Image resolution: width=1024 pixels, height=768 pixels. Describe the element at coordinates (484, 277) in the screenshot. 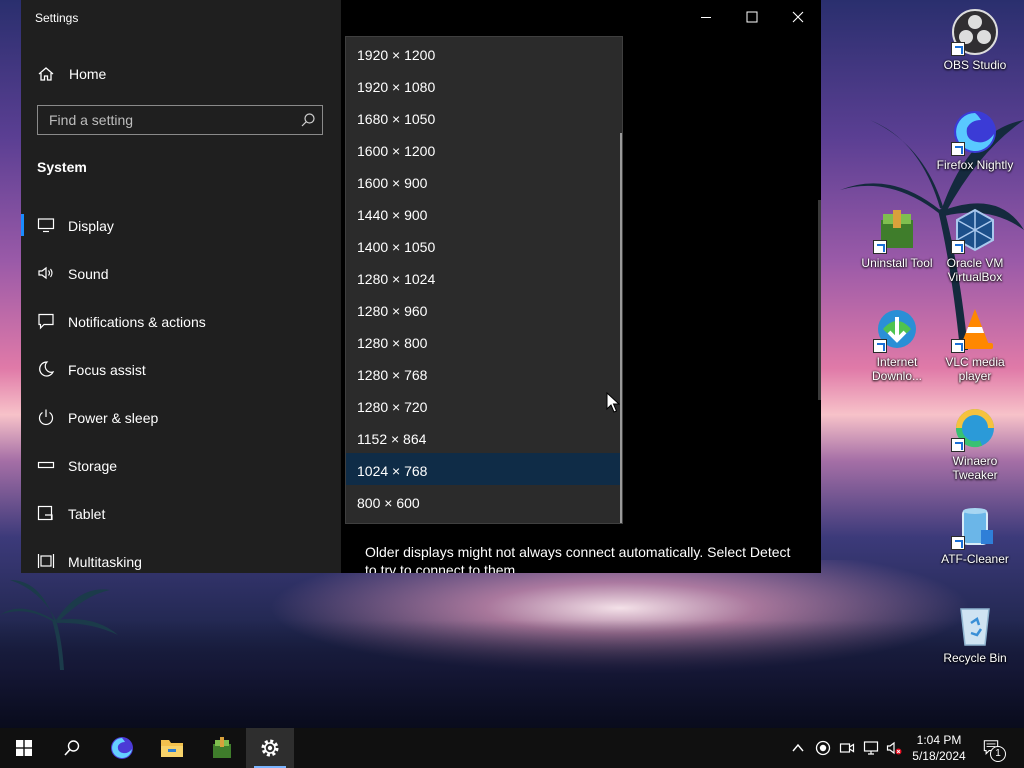

I see `resolution-option: 1280 × 1024` at that location.